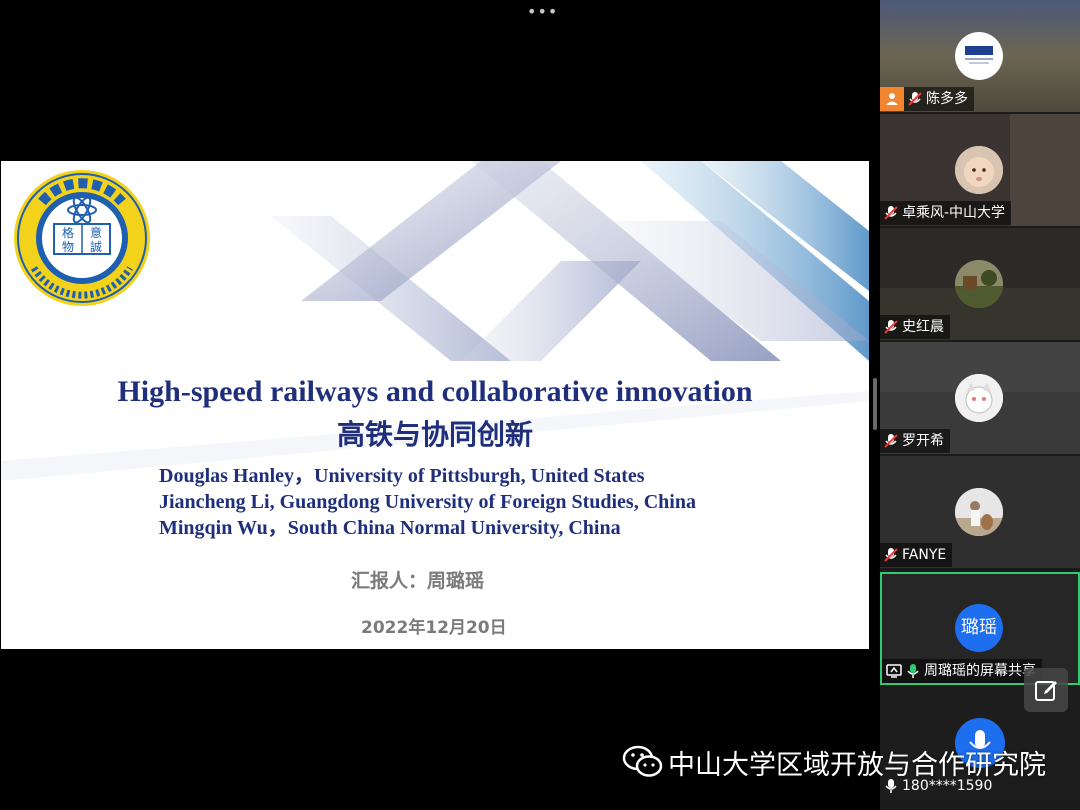 Image resolution: width=1080 pixels, height=810 pixels. What do you see at coordinates (923, 327) in the screenshot?
I see `participant-name: 史红晨` at bounding box center [923, 327].